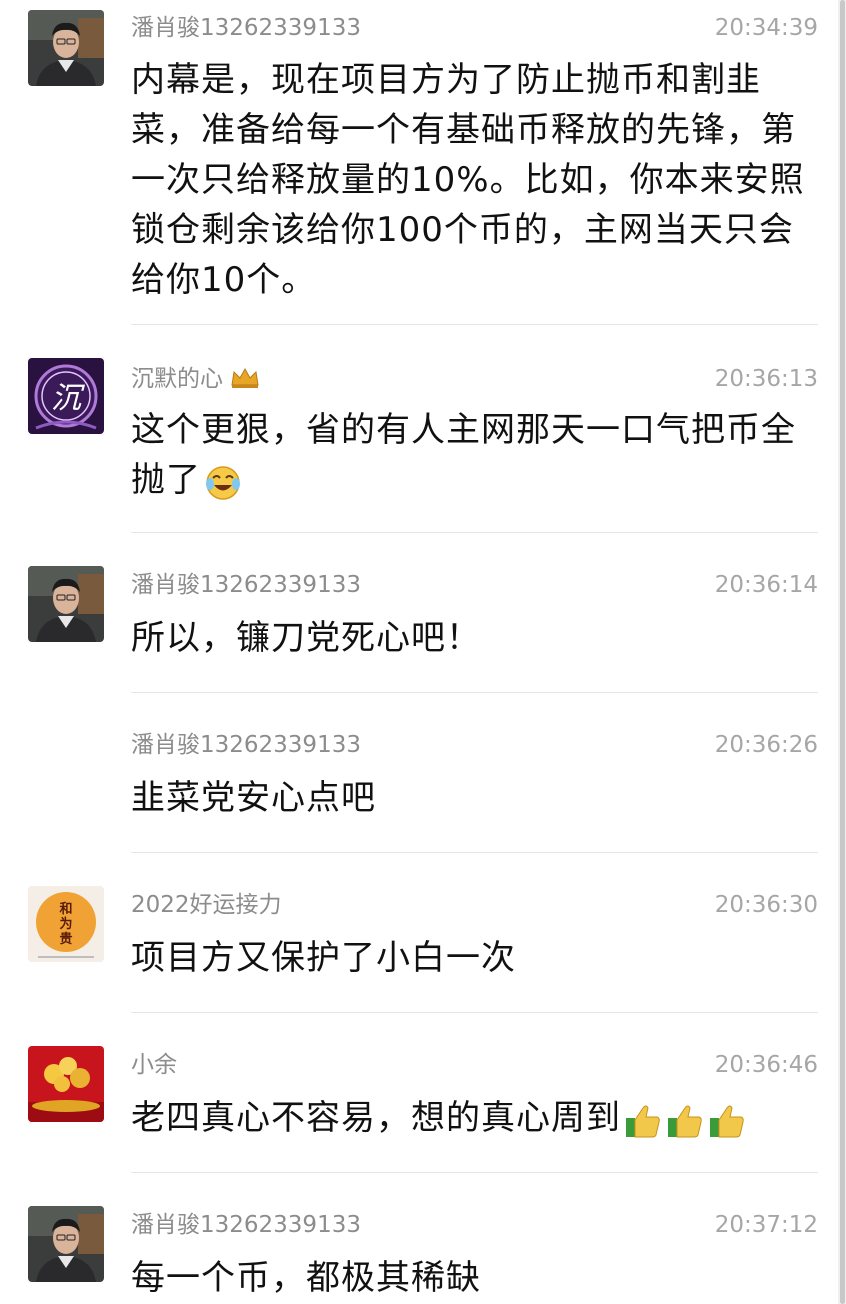 The width and height of the screenshot is (846, 1304). What do you see at coordinates (419, 773) in the screenshot?
I see `chat-message: 潘肖骏13262339133 20:36:26 韭菜党安心点吧` at bounding box center [419, 773].